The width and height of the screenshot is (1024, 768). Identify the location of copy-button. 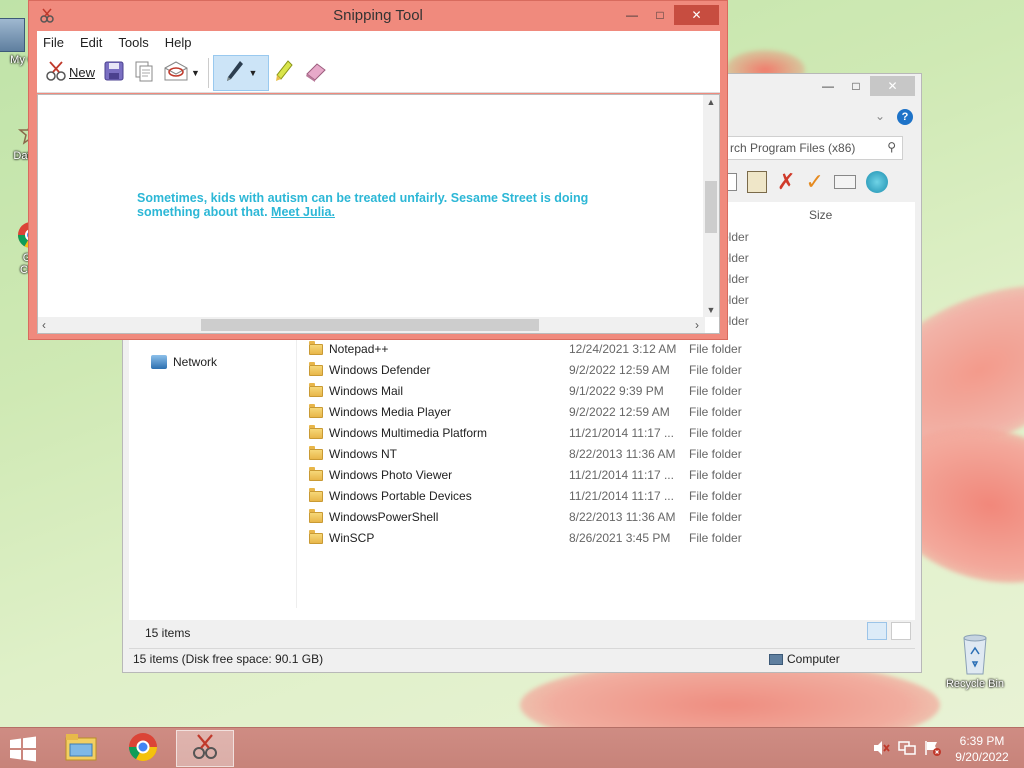
(144, 73).